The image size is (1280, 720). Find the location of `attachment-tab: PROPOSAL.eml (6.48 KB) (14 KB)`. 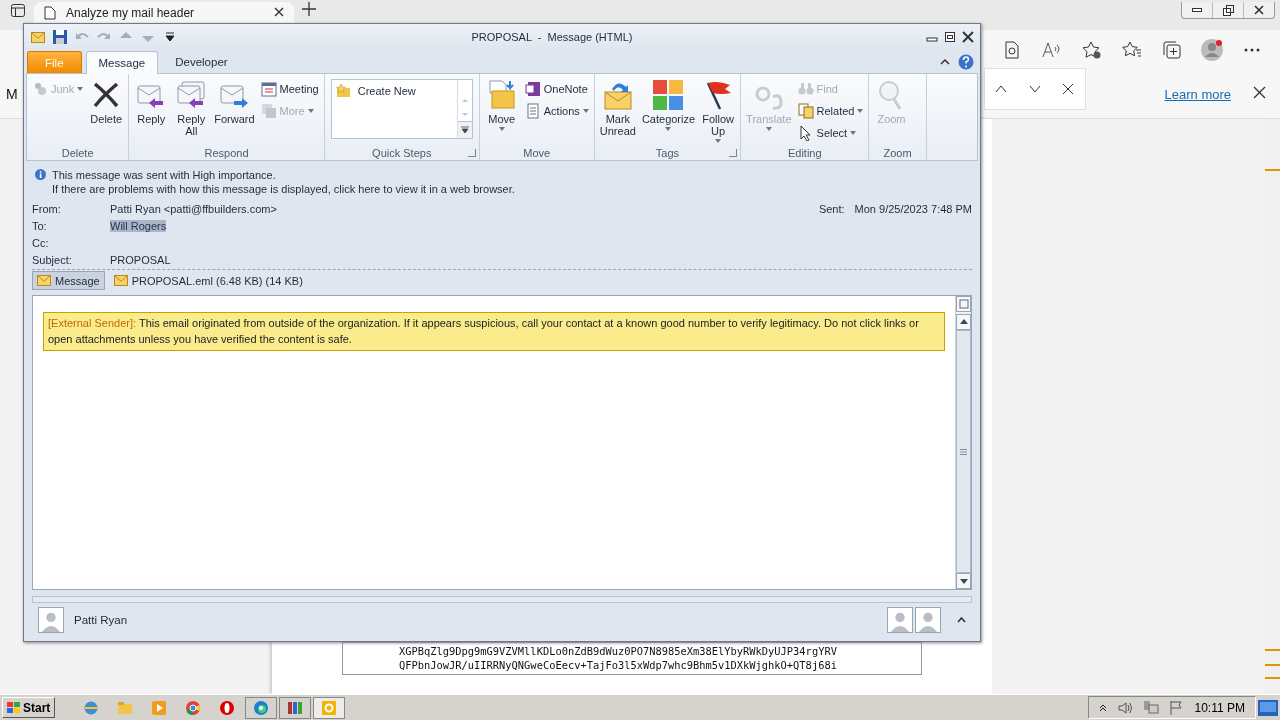

attachment-tab: PROPOSAL.eml (6.48 KB) (14 KB) is located at coordinates (208, 281).